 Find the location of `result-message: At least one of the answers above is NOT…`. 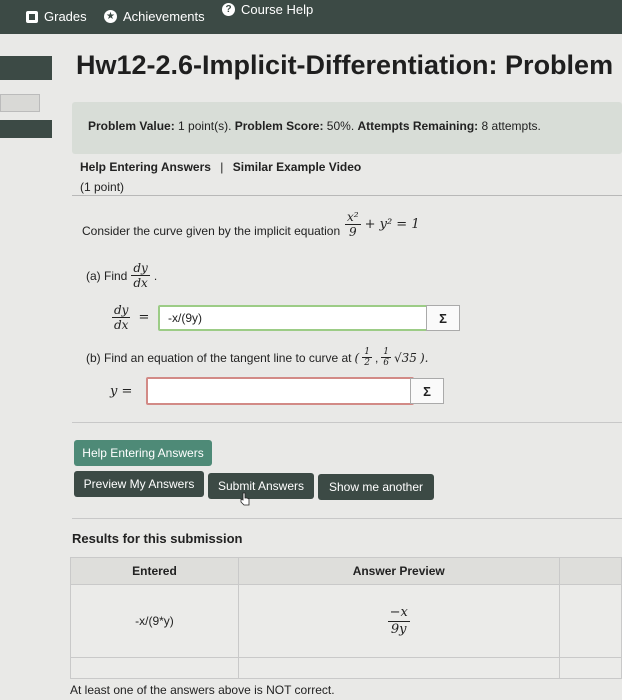

result-message: At least one of the answers above is NOT… is located at coordinates (202, 690).